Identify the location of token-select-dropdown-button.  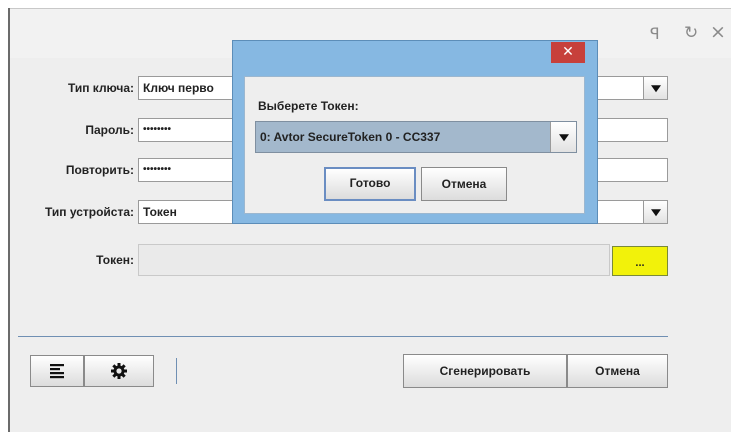
(563, 137).